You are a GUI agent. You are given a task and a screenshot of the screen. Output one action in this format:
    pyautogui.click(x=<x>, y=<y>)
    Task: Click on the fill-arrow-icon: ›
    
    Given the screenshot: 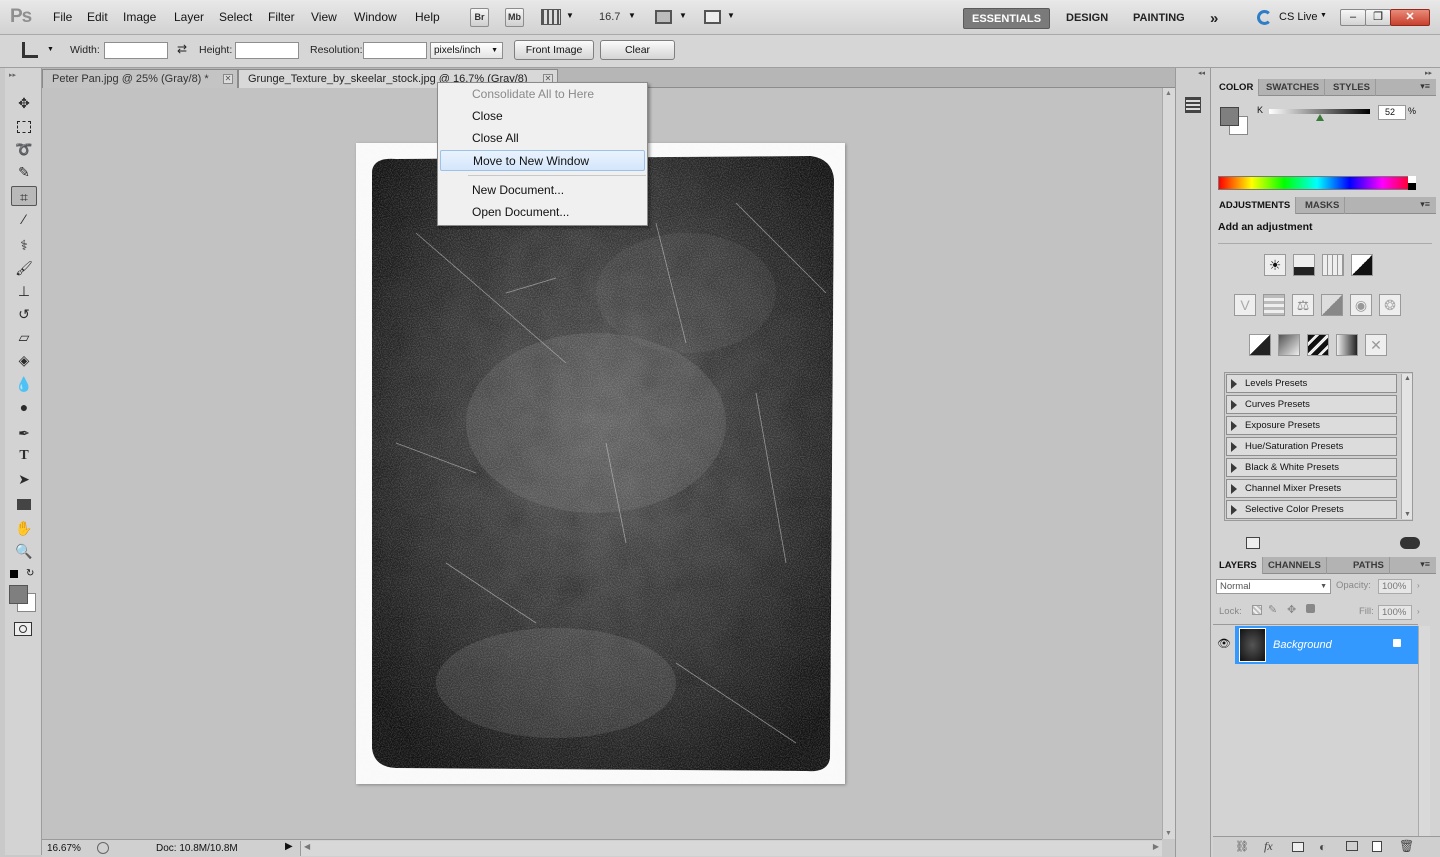 What is the action you would take?
    pyautogui.click(x=1418, y=611)
    